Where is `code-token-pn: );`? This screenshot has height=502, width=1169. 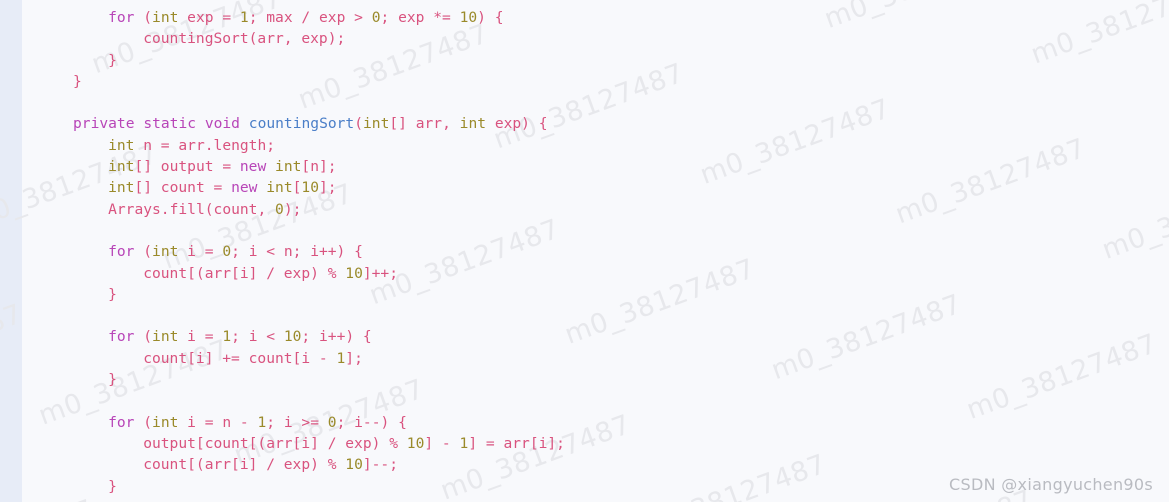
code-token-pn: ); is located at coordinates (292, 209).